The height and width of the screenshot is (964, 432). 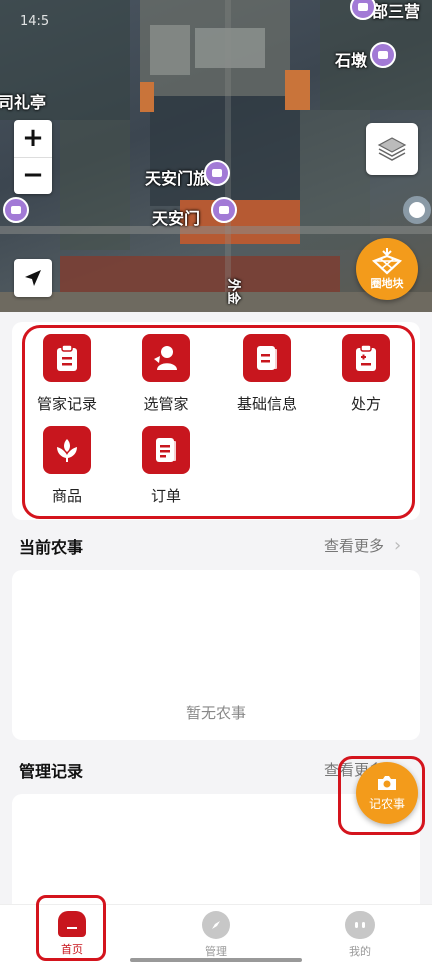 I want to click on locate-button, so click(x=33, y=278).